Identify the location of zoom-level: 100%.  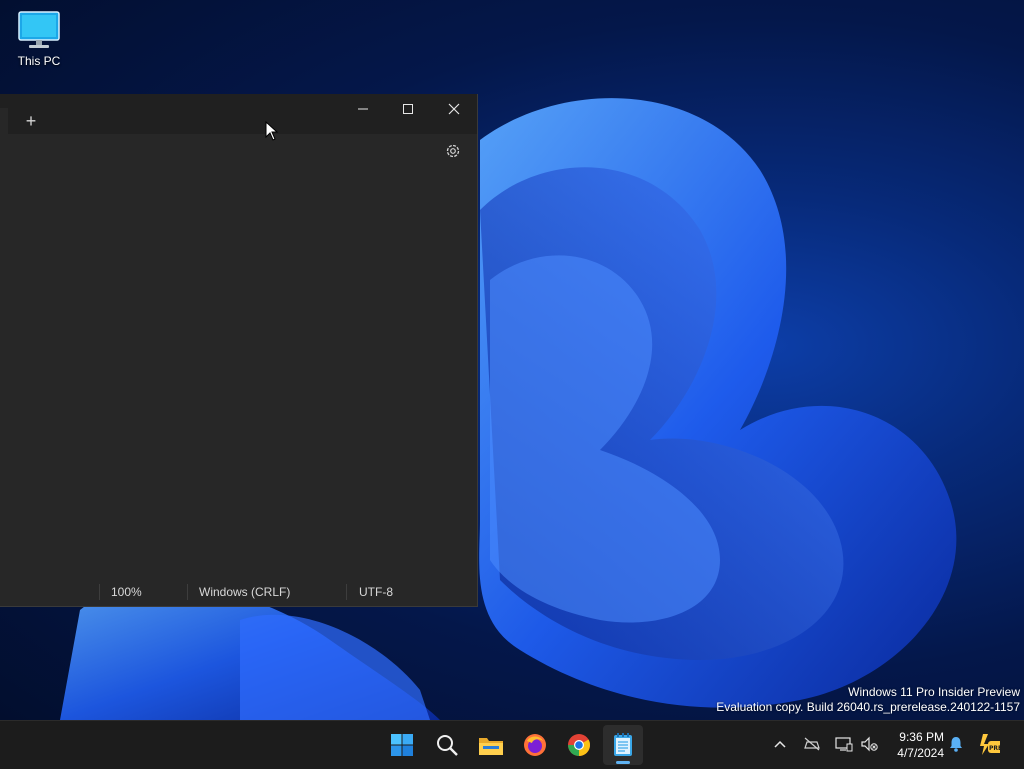
(126, 592).